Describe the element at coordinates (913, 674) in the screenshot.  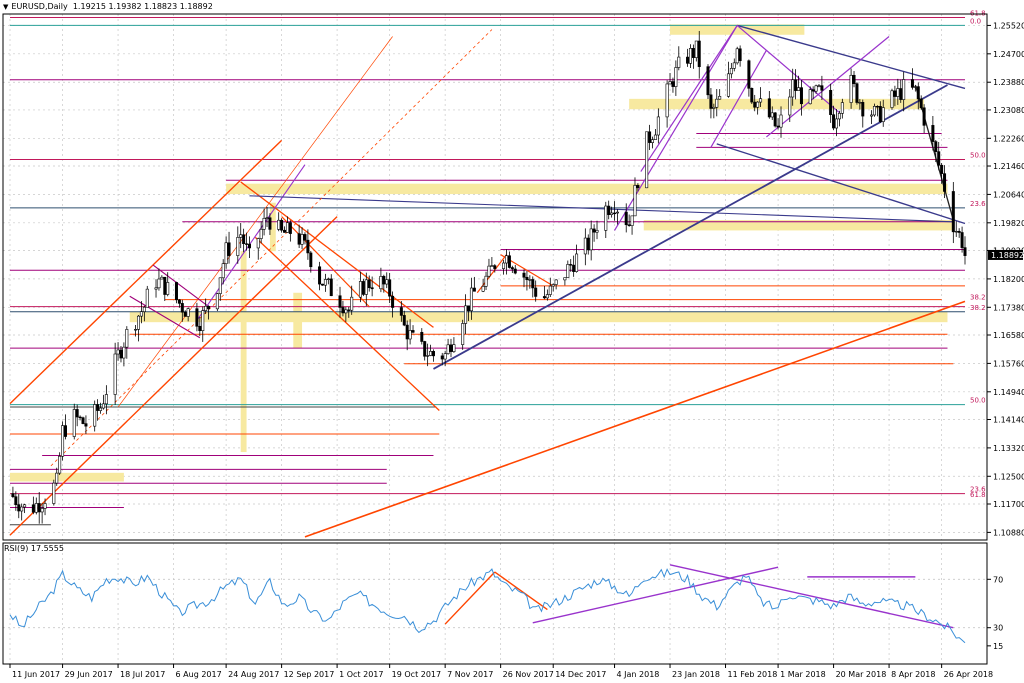
I see `date-tick-label: 8 Apr 2018` at that location.